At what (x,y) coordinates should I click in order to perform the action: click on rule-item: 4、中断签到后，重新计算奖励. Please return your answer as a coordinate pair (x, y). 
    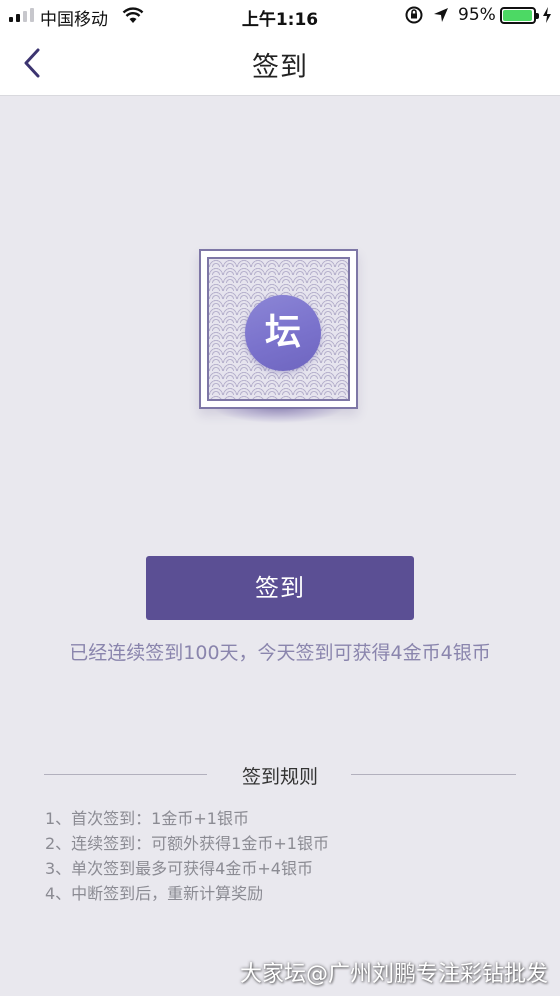
    Looking at the image, I should click on (154, 893).